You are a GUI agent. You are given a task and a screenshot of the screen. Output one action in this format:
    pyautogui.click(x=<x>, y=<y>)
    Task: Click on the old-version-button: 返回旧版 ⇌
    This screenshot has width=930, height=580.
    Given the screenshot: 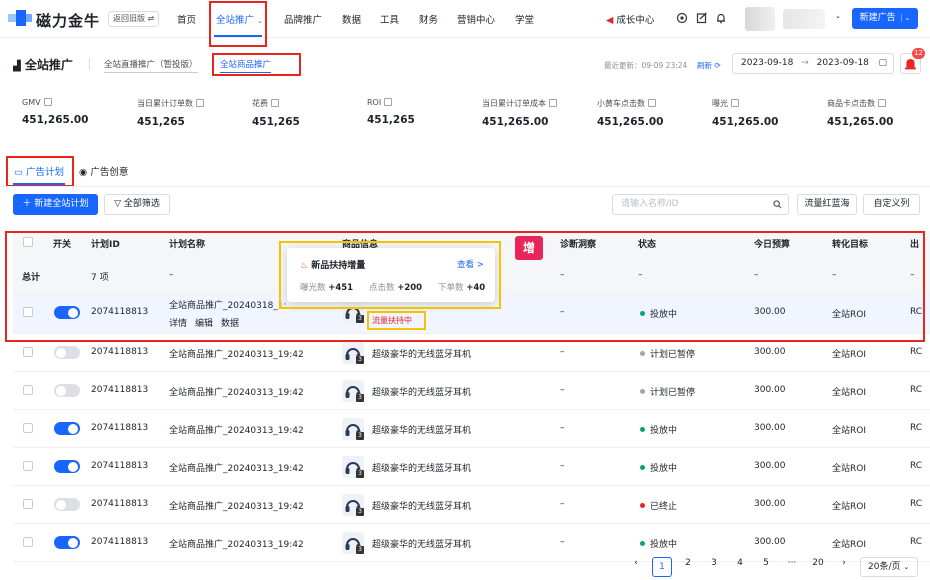 What is the action you would take?
    pyautogui.click(x=134, y=19)
    